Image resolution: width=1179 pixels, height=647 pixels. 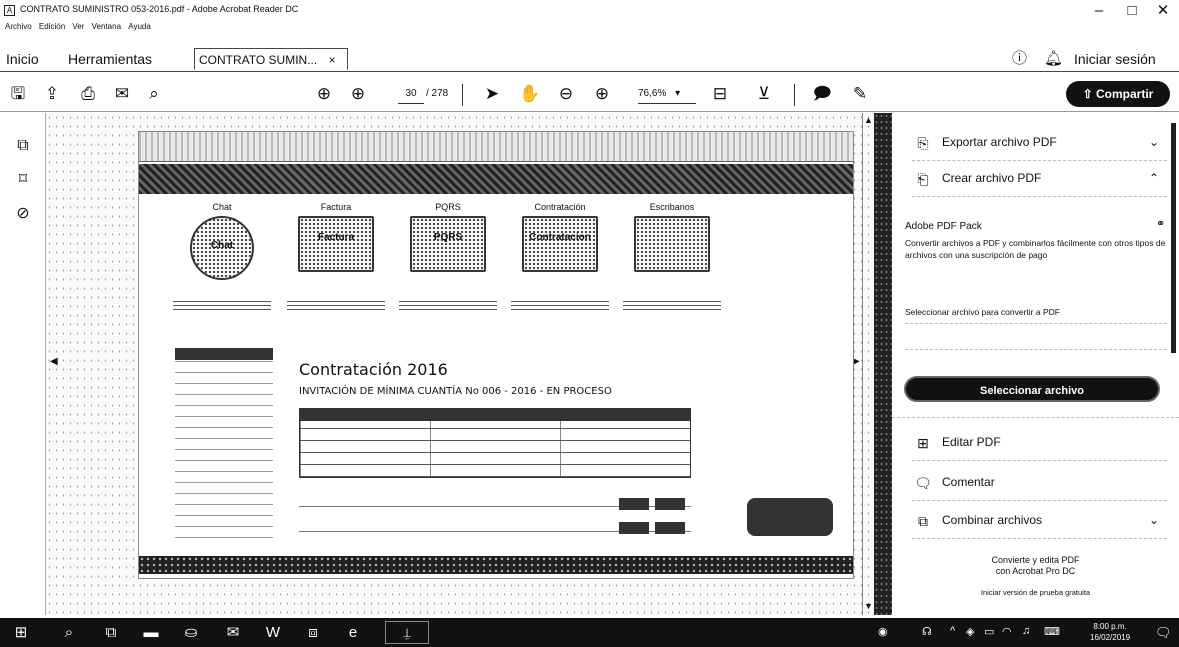 I want to click on scrollbar-thumb, so click(x=1173, y=238).